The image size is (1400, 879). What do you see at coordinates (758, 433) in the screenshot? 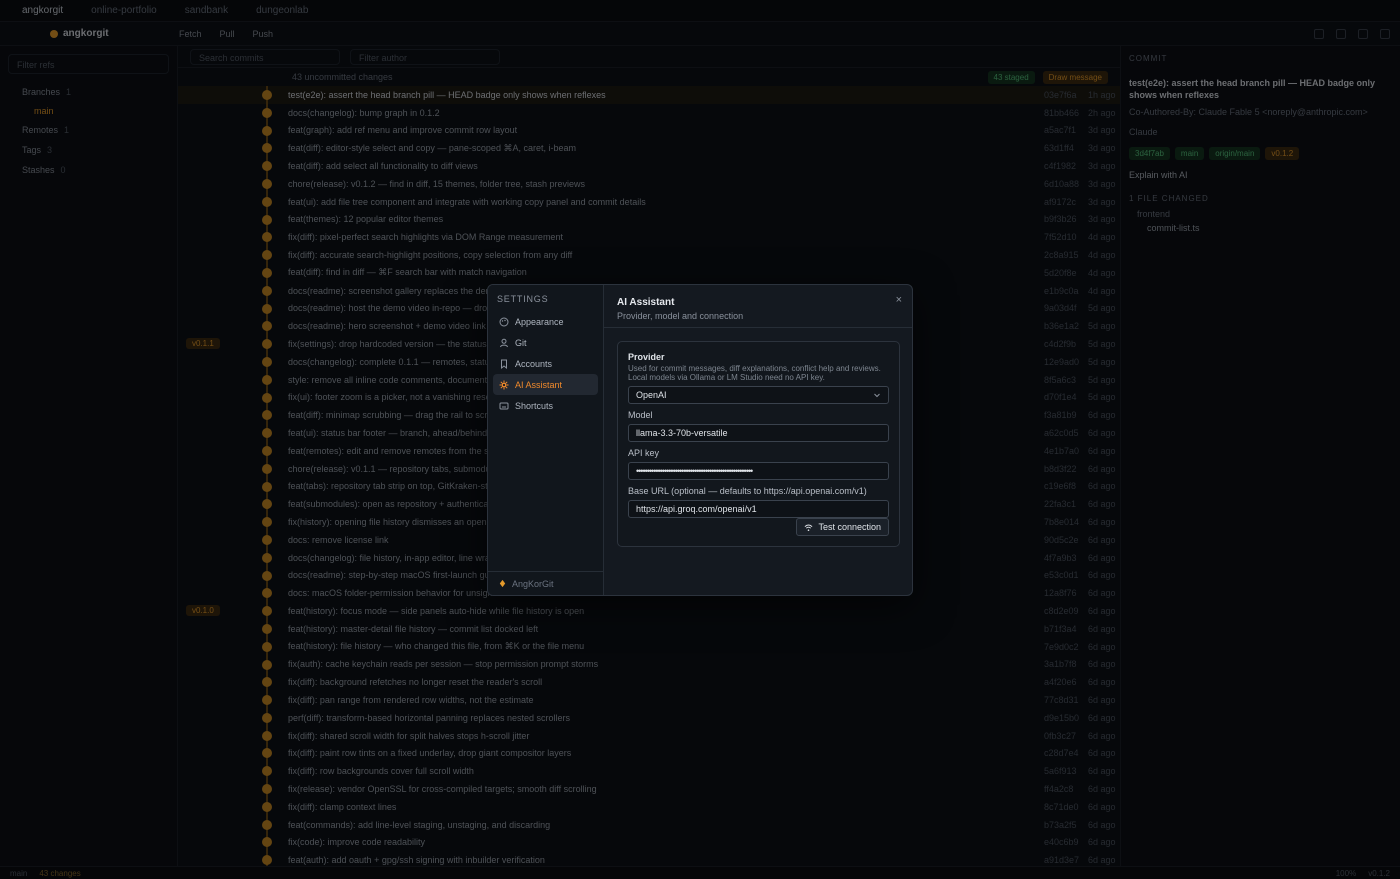
I see `model-input: llama-3.3-70b-versatile` at bounding box center [758, 433].